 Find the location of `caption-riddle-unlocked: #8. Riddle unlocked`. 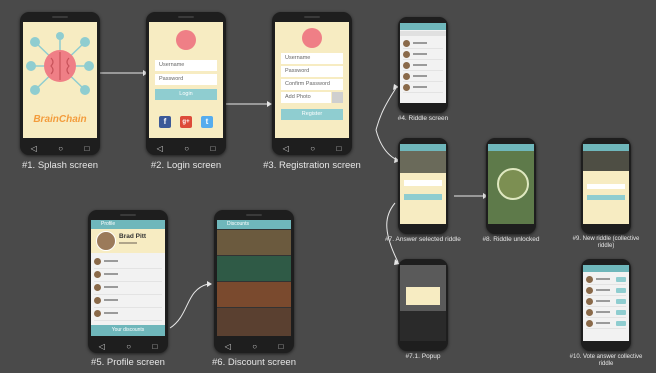

caption-riddle-unlocked: #8. Riddle unlocked is located at coordinates (511, 239).